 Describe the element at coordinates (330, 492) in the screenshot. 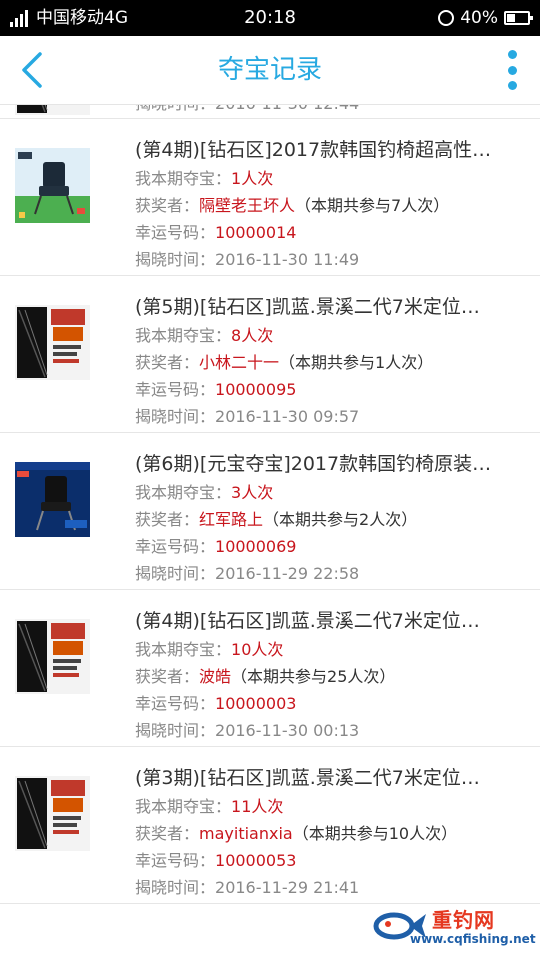

I see `my-bets-row: 我本期夺宝：3人次` at that location.